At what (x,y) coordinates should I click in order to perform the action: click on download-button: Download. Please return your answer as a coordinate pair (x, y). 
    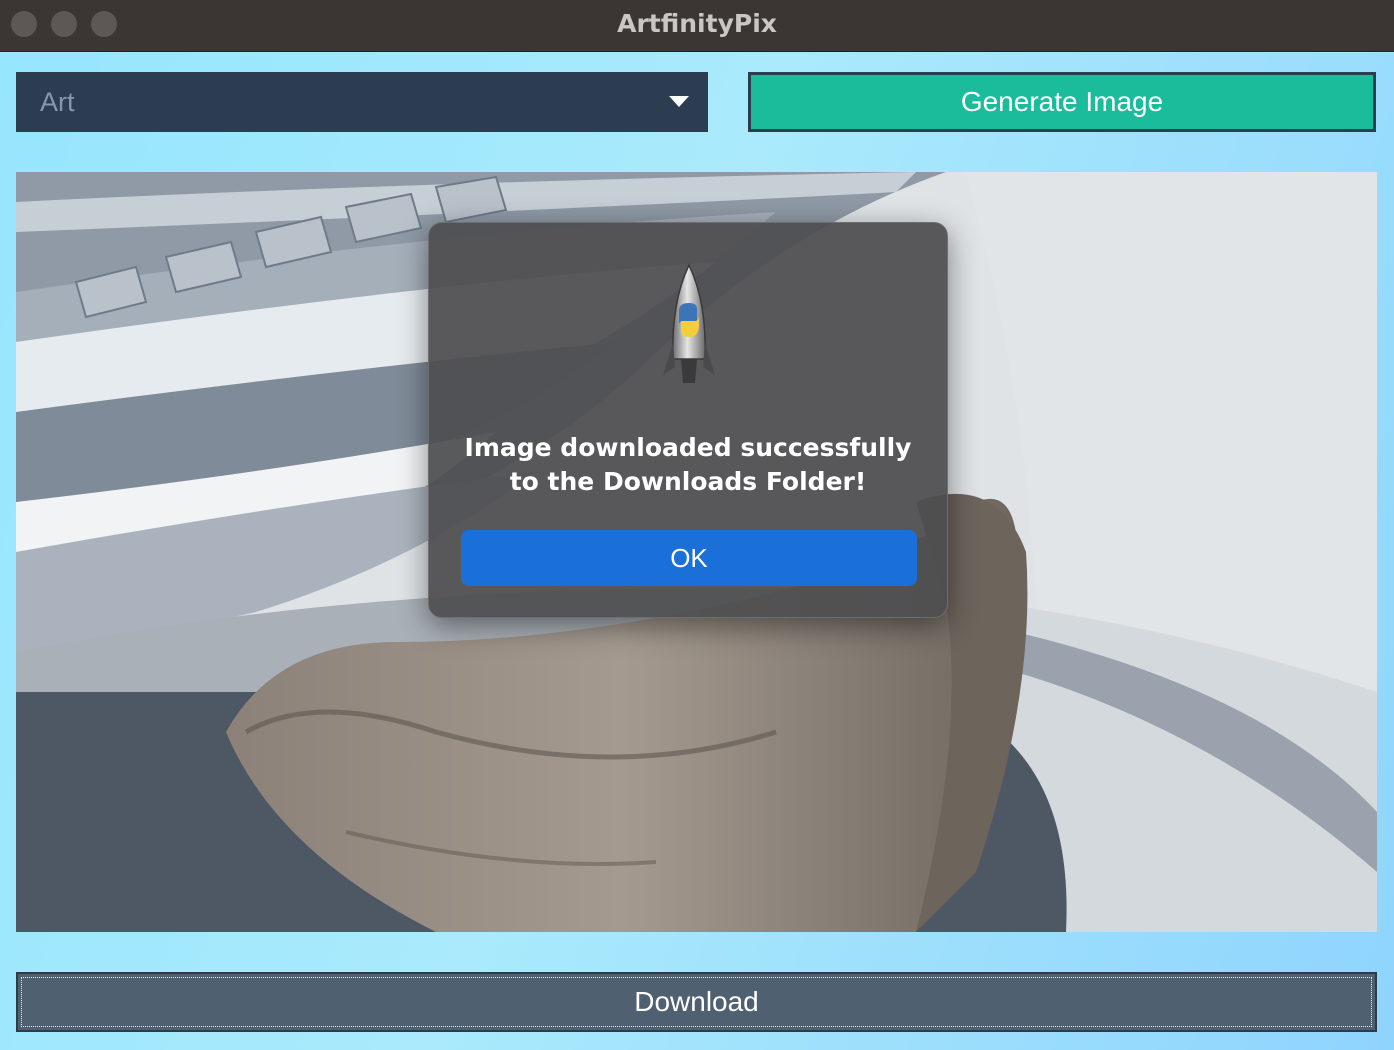
    Looking at the image, I should click on (696, 1002).